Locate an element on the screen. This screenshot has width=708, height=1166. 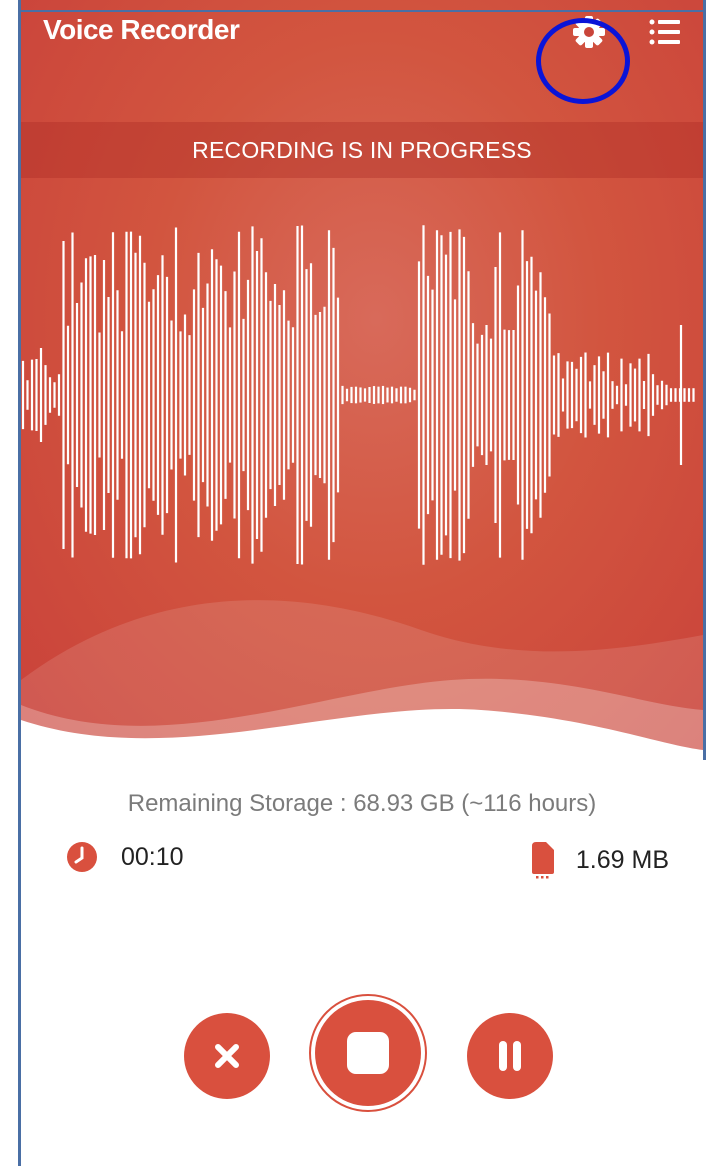
pause-icon is located at coordinates (510, 1056).